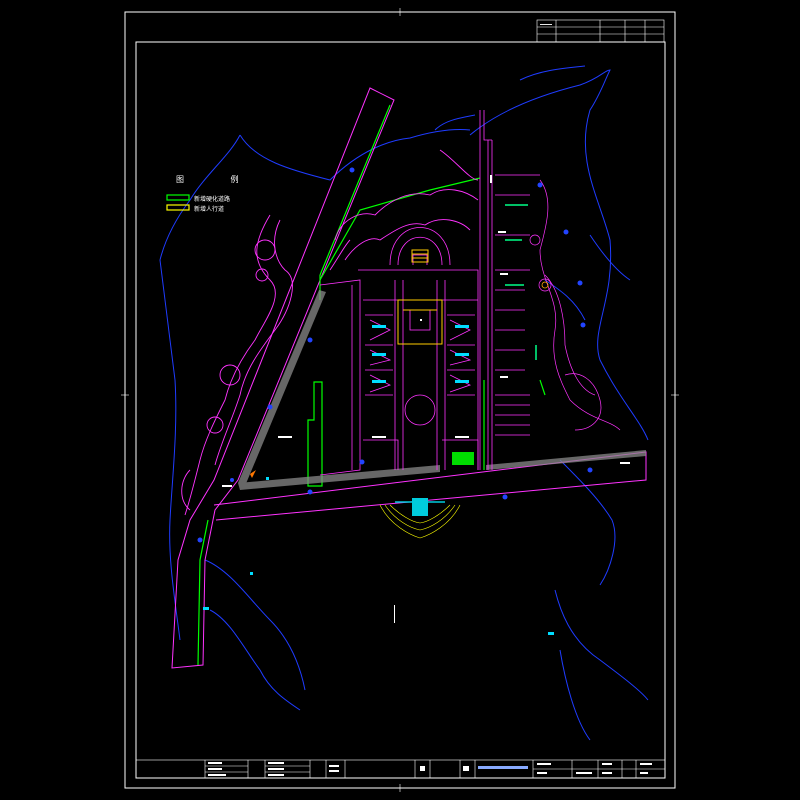 Image resolution: width=800 pixels, height=800 pixels. I want to click on legend-title: 图 例, so click(218, 179).